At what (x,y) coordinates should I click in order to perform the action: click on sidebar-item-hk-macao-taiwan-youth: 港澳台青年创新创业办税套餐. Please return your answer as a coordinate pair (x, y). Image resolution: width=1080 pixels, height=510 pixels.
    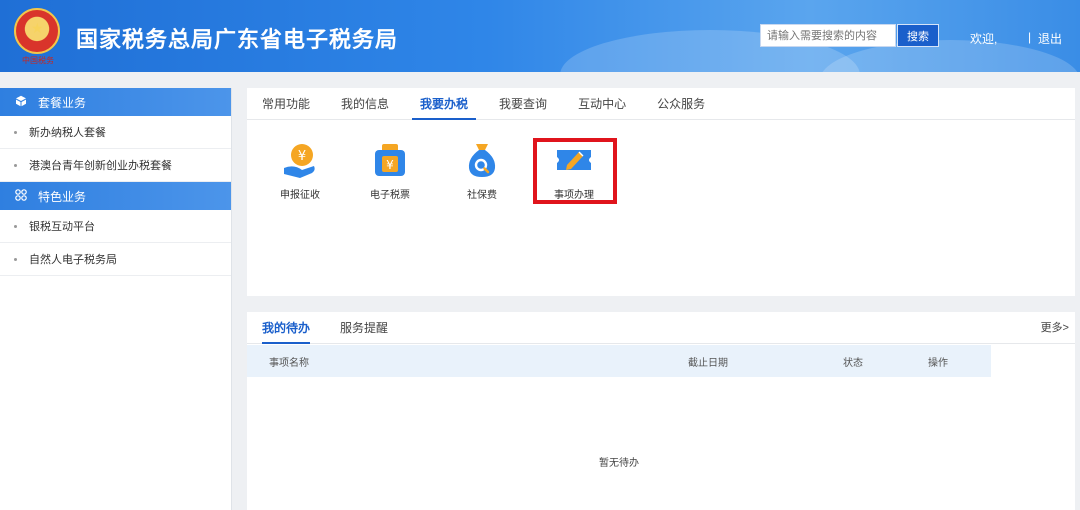
    Looking at the image, I should click on (115, 165).